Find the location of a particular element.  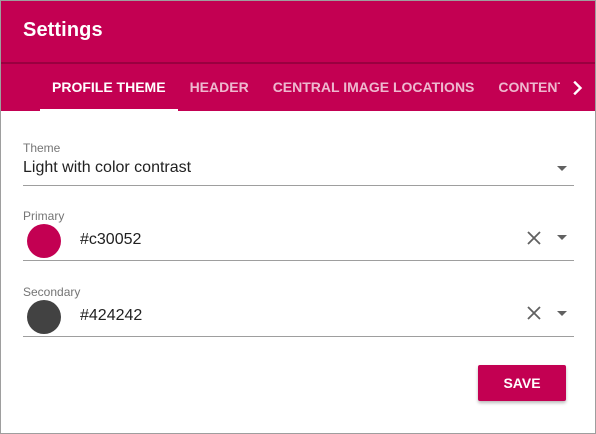

tab-central-image-locations: CENTRAL IMAGE LOCATIONS is located at coordinates (374, 87).